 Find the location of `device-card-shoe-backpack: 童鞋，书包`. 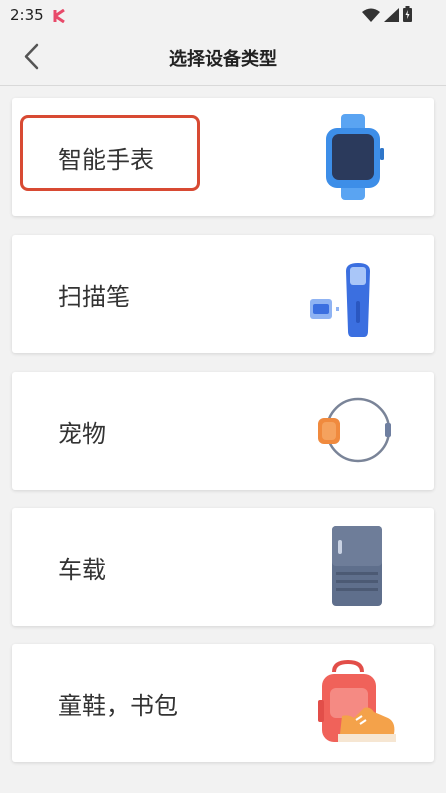

device-card-shoe-backpack: 童鞋，书包 is located at coordinates (223, 703).